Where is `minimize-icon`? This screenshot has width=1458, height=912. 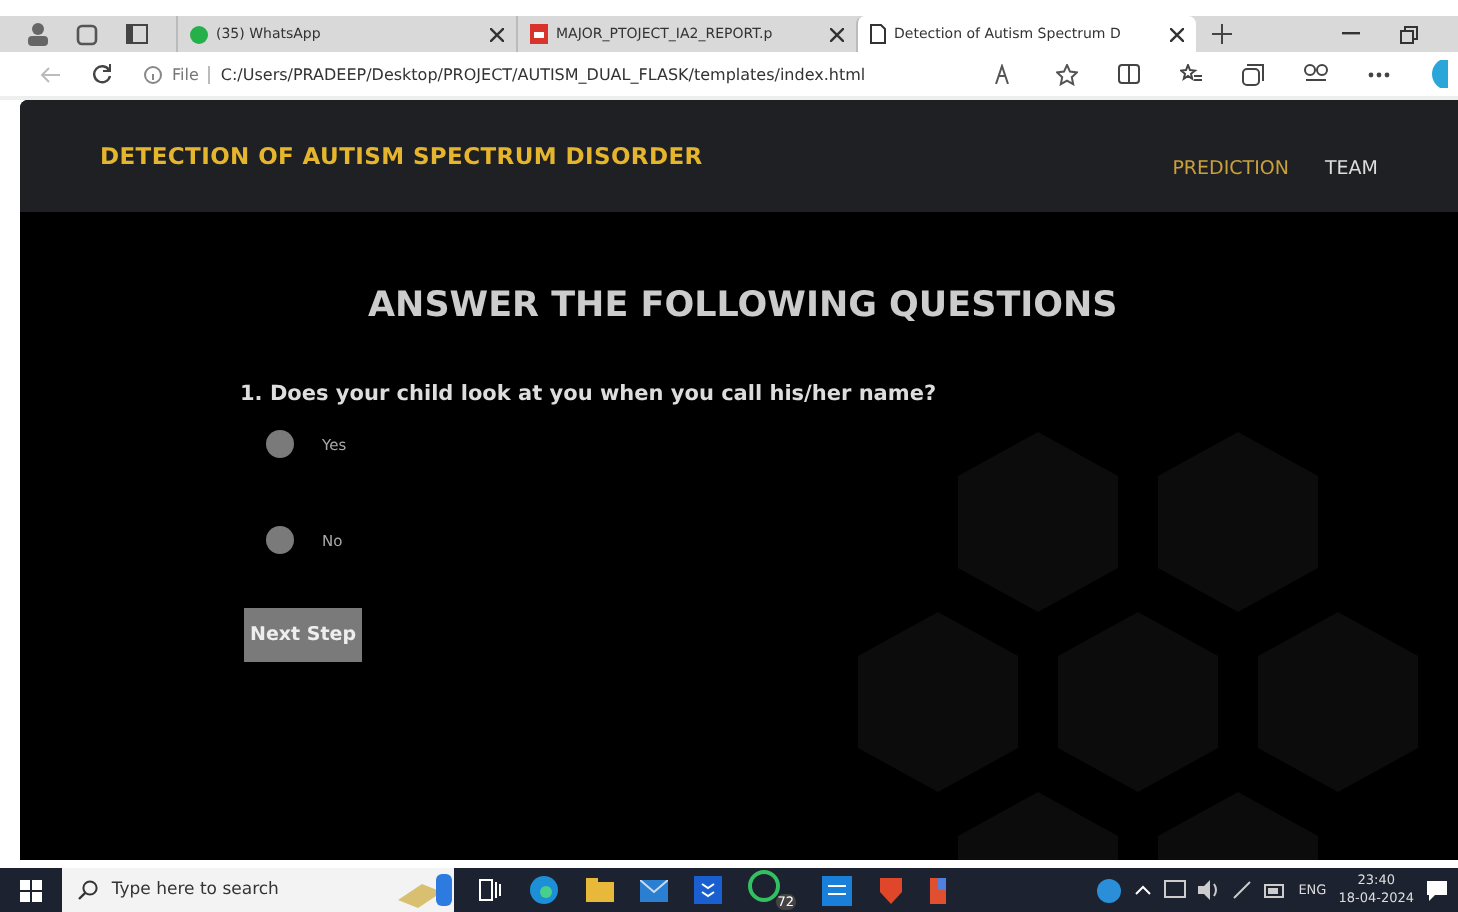
minimize-icon is located at coordinates (1351, 34).